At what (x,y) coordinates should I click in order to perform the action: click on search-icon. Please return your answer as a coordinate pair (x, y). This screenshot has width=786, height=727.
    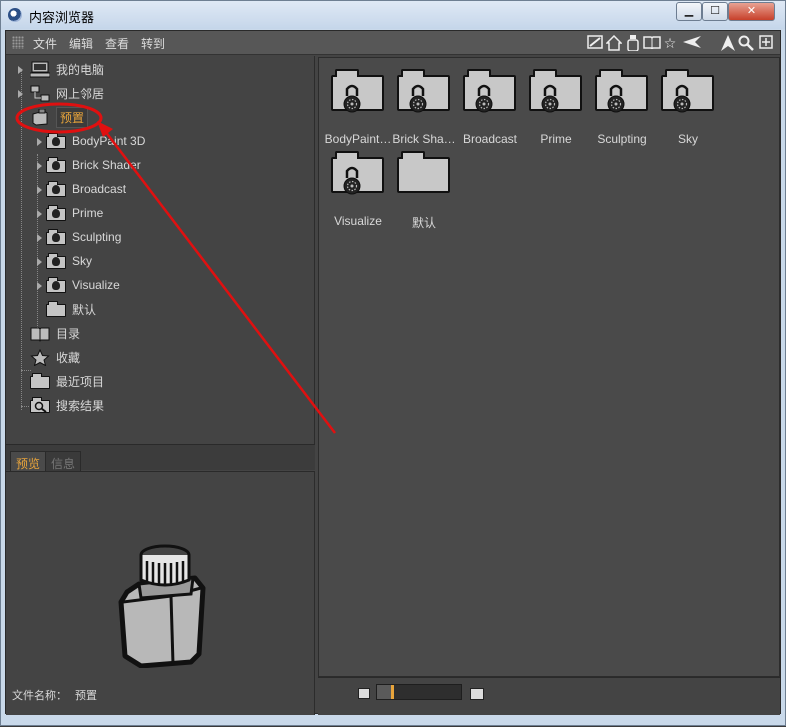
    Looking at the image, I should click on (746, 43).